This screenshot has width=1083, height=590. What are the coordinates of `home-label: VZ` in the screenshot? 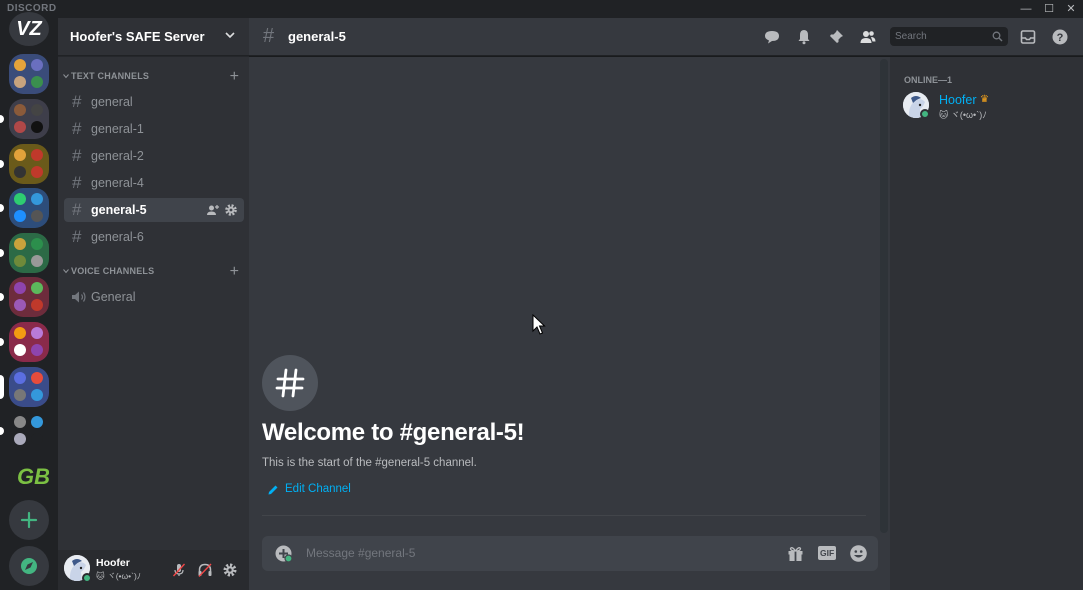 It's located at (29, 29).